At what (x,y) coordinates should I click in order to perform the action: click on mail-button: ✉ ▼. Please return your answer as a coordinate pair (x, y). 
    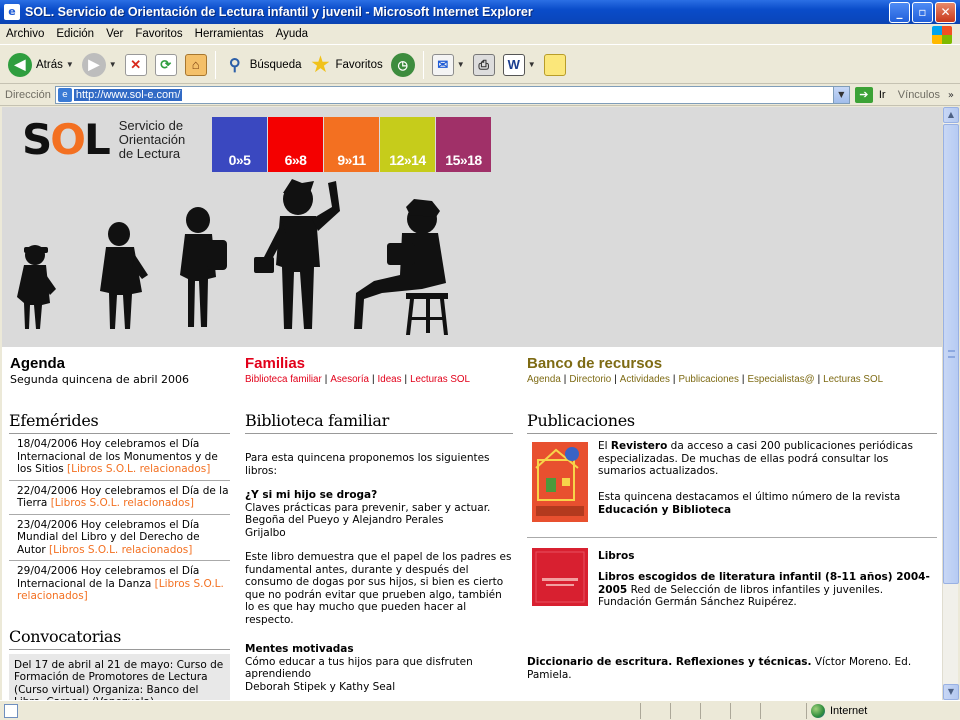
    Looking at the image, I should click on (448, 65).